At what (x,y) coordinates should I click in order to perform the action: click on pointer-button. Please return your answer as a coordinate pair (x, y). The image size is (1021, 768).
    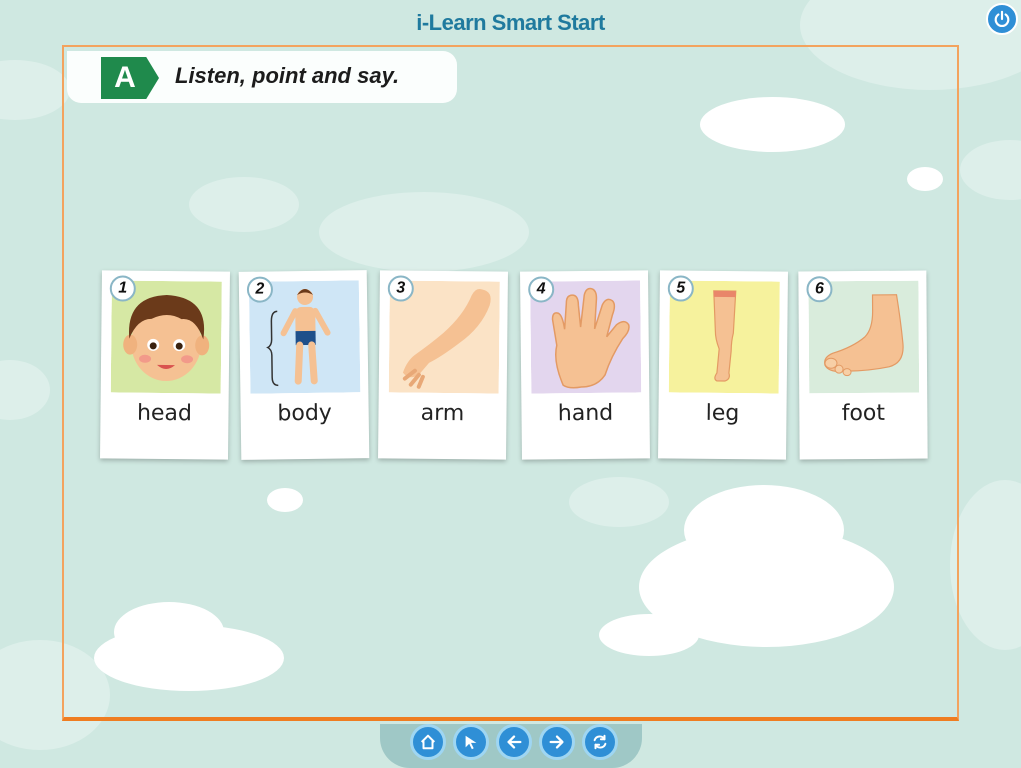
    Looking at the image, I should click on (471, 742).